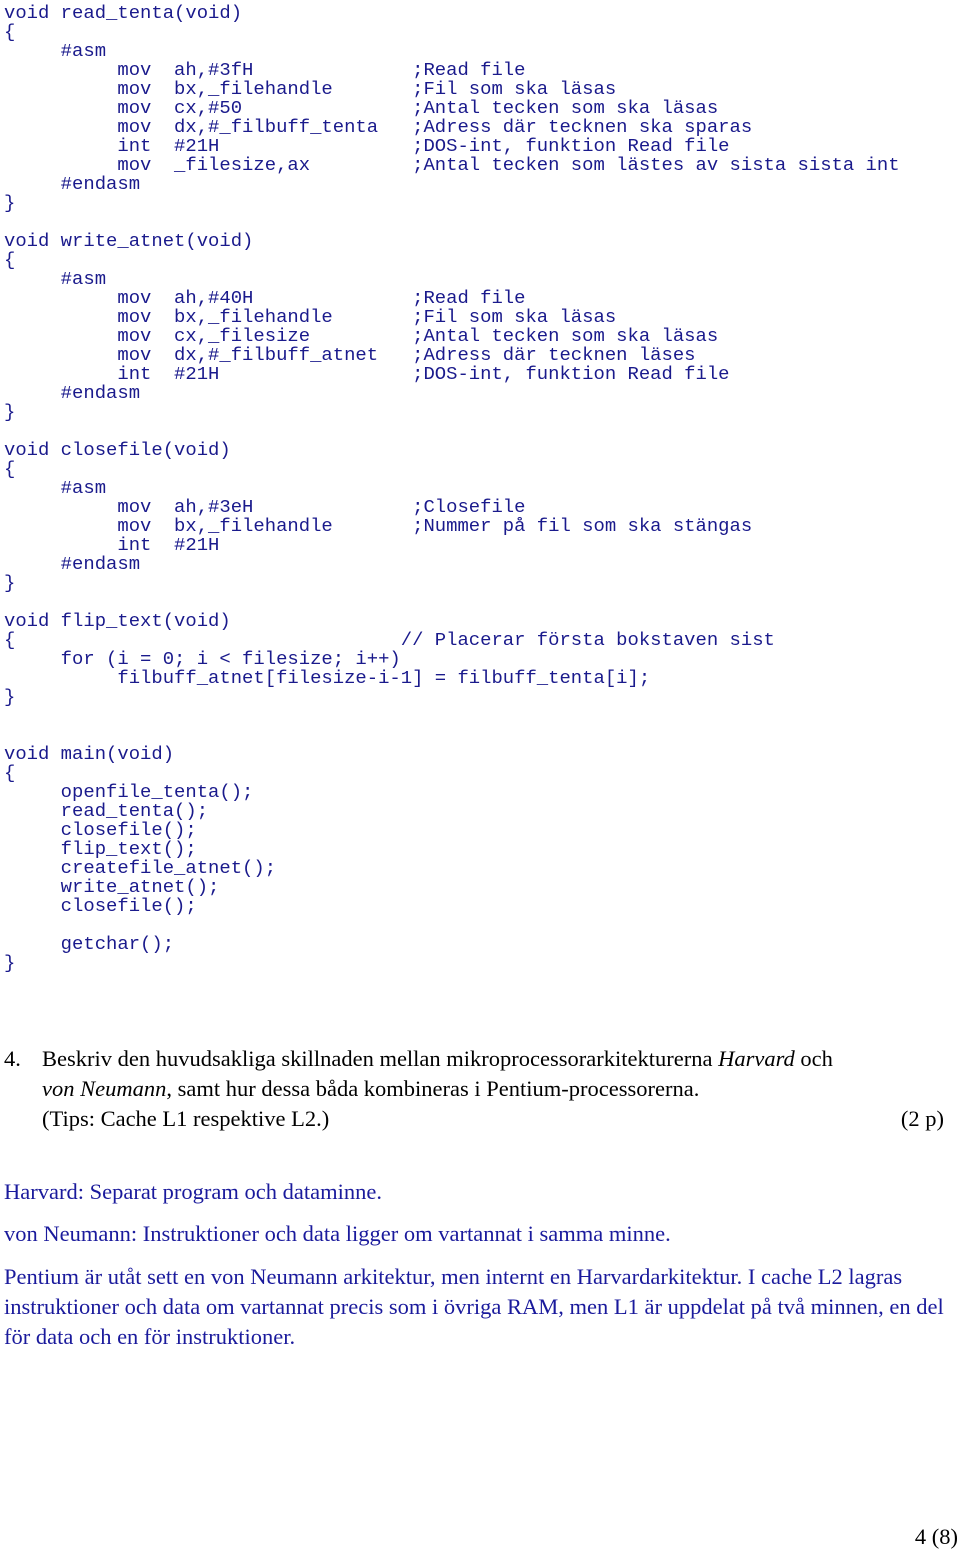  I want to click on code-line: closefile();, so click(100, 906).